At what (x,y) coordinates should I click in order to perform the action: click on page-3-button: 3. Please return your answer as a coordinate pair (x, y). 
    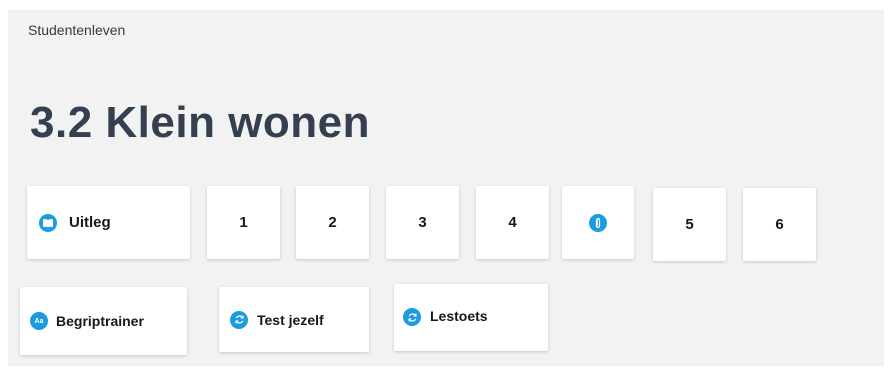
    Looking at the image, I should click on (422, 222).